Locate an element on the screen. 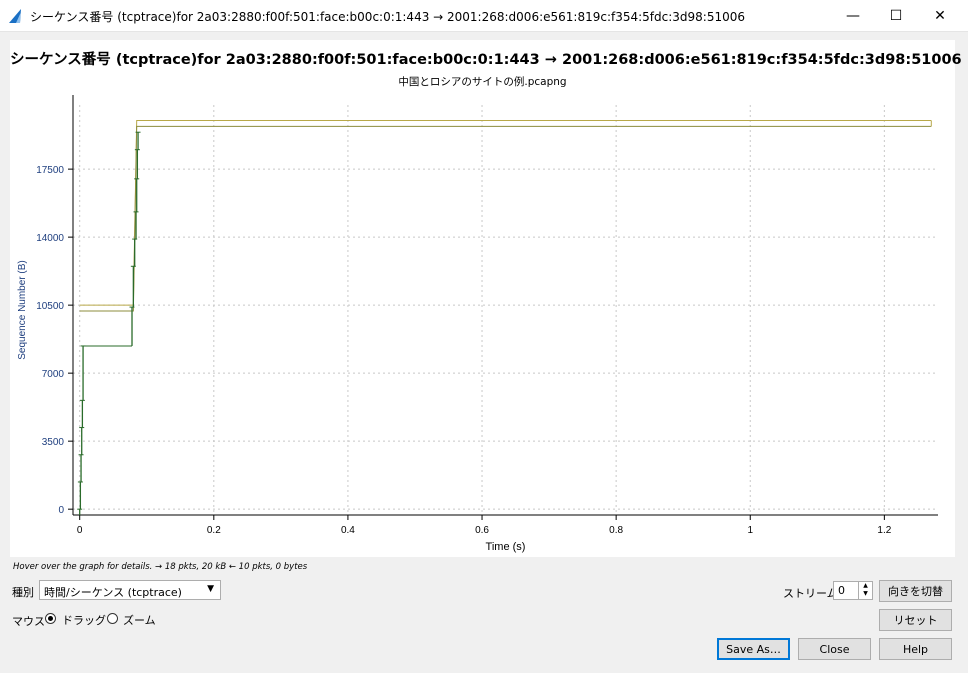  graph-type-select: 時間/シーケンス (tcptrace) ▼ is located at coordinates (130, 590).